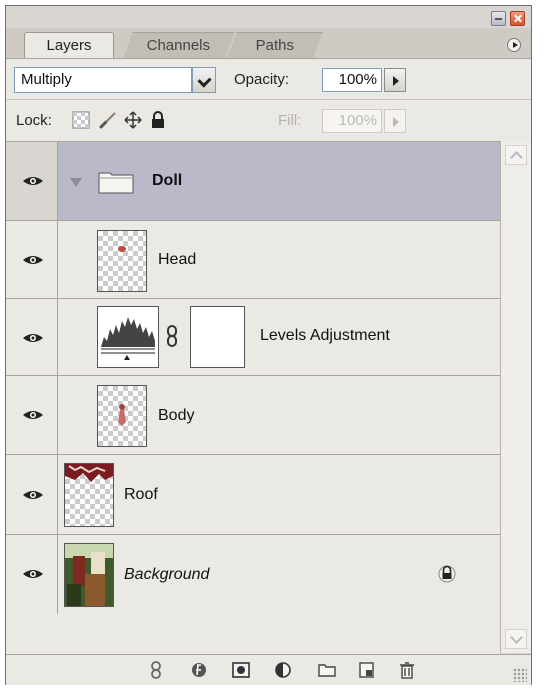  I want to click on panel-menu-button, so click(514, 45).